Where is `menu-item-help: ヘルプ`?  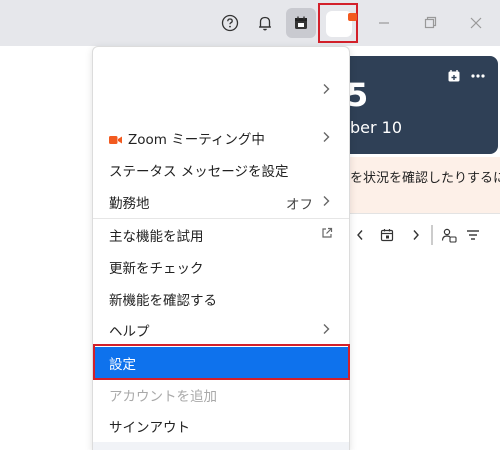
menu-item-help: ヘルプ is located at coordinates (221, 330).